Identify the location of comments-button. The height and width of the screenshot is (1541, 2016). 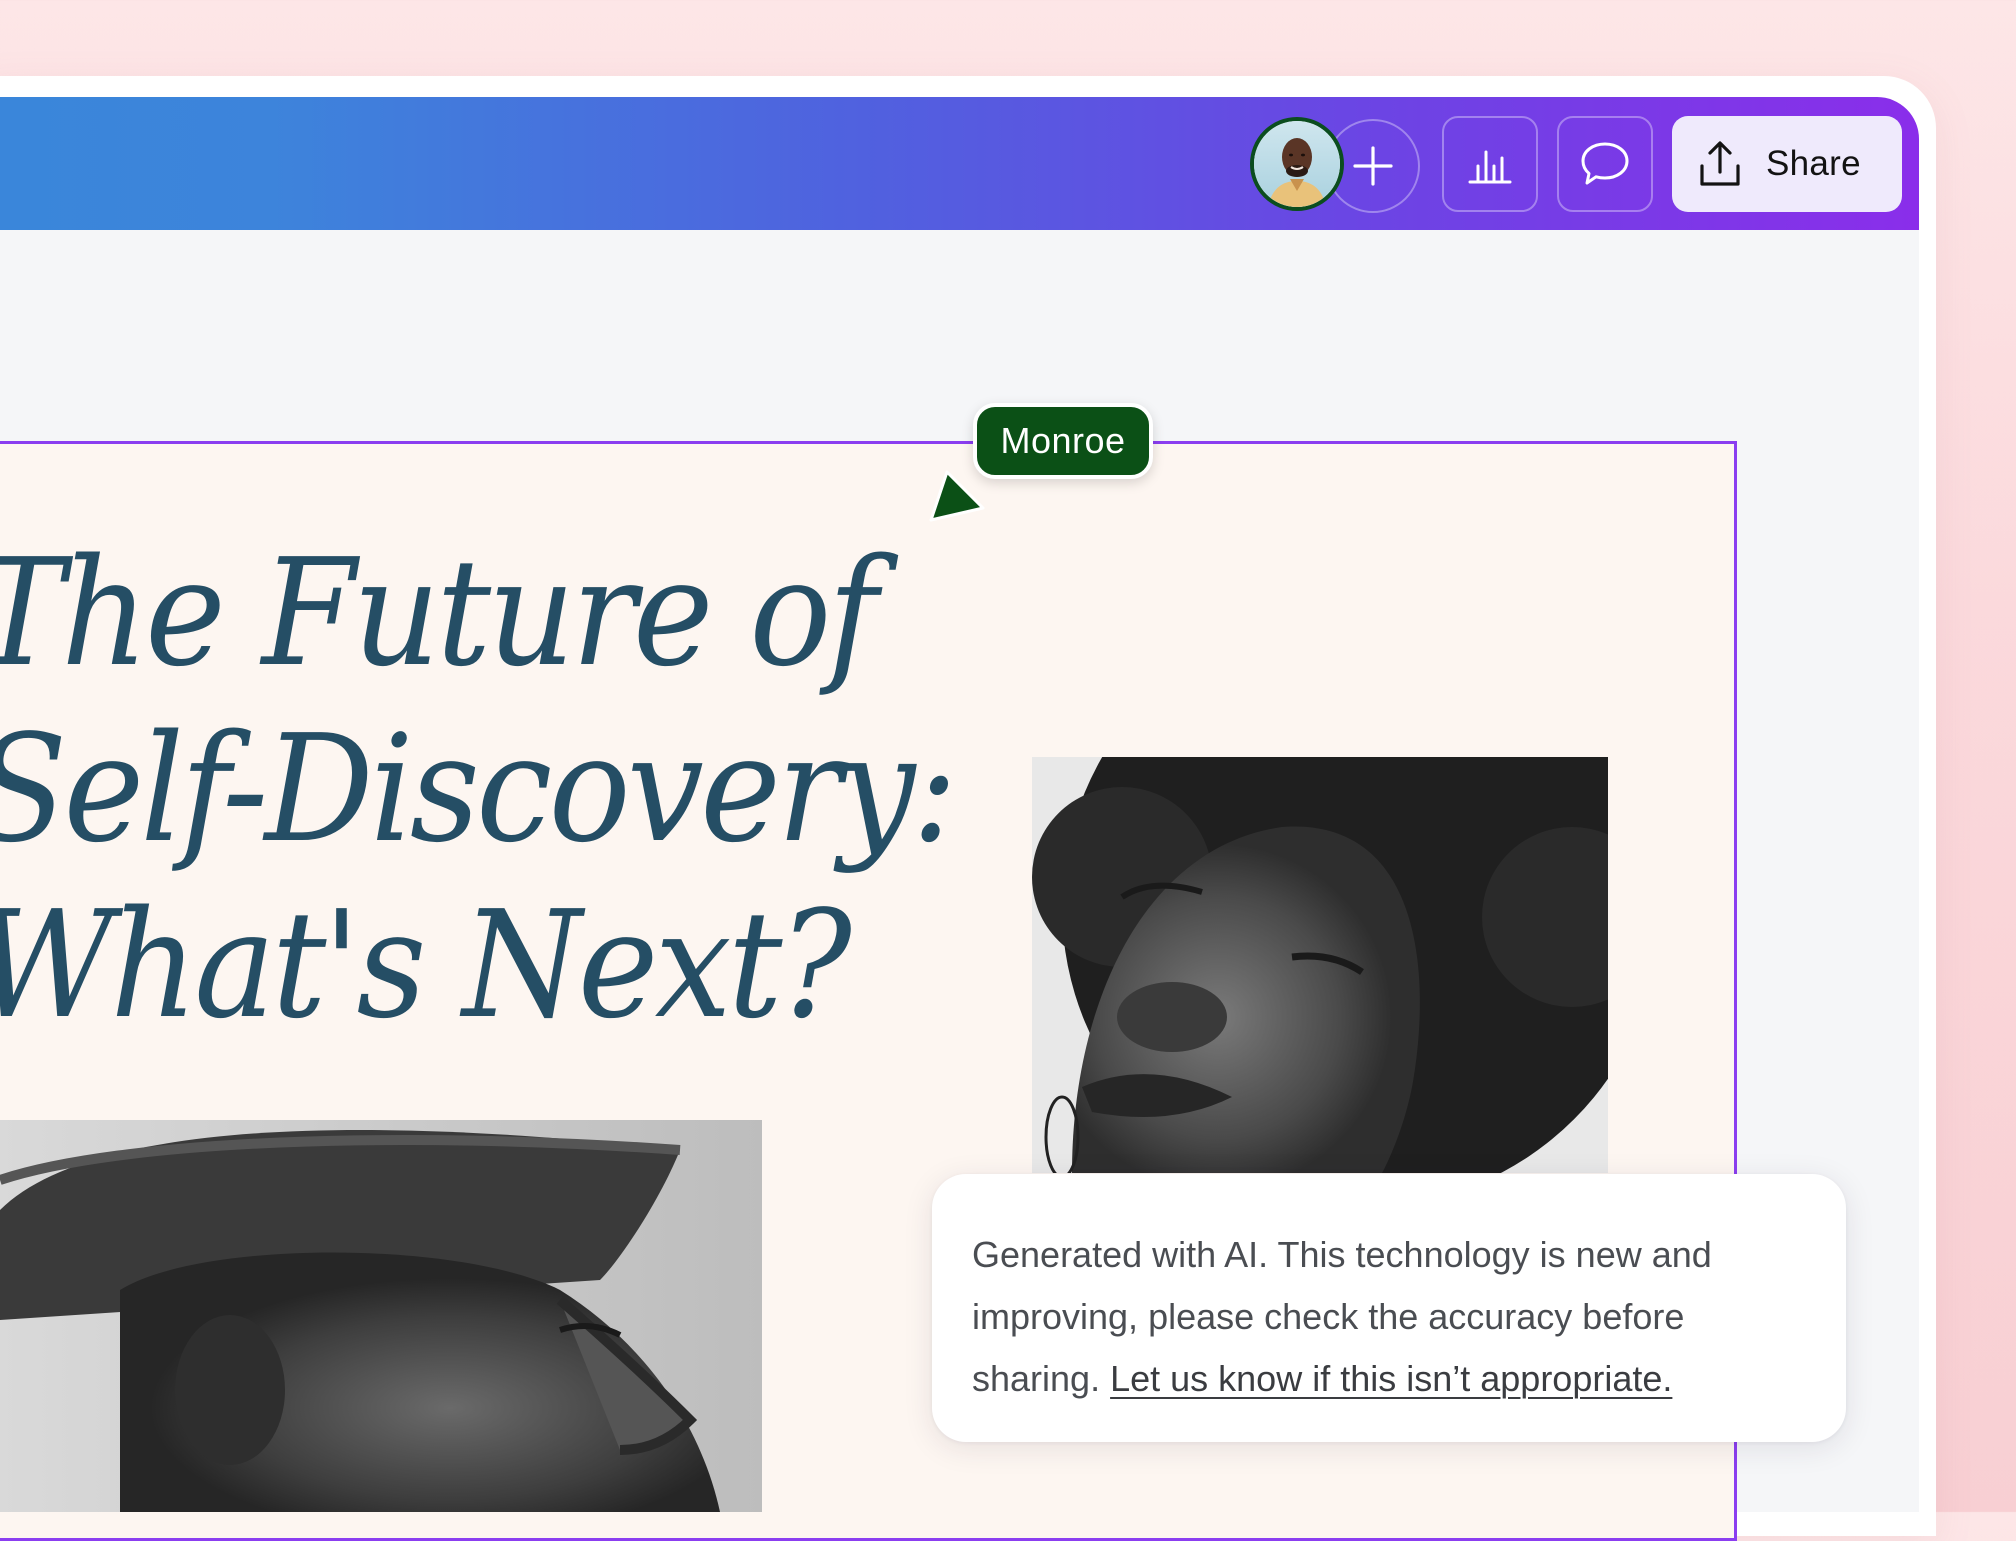
(1605, 164).